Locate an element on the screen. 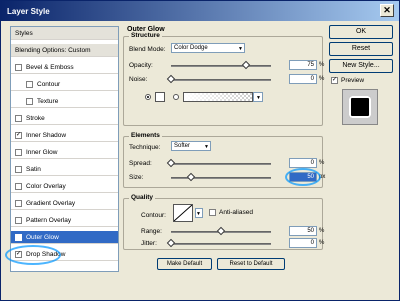 The height and width of the screenshot is (301, 400). elements-label: Elements is located at coordinates (145, 135).